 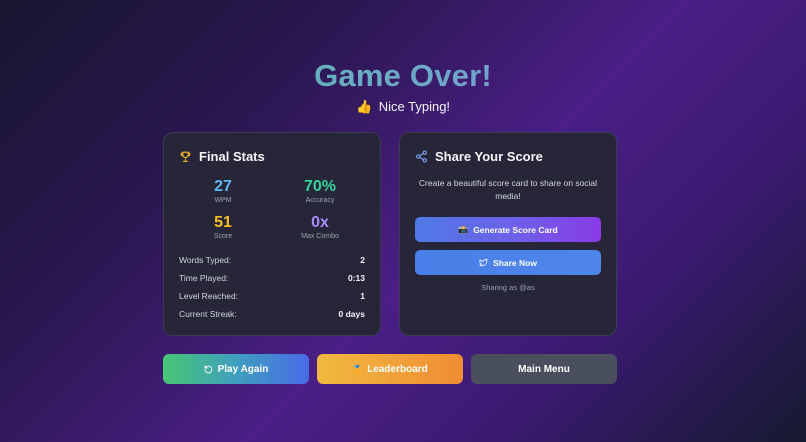 I want to click on generate-score-card-button: 📸 Generate Score Card, so click(x=508, y=229).